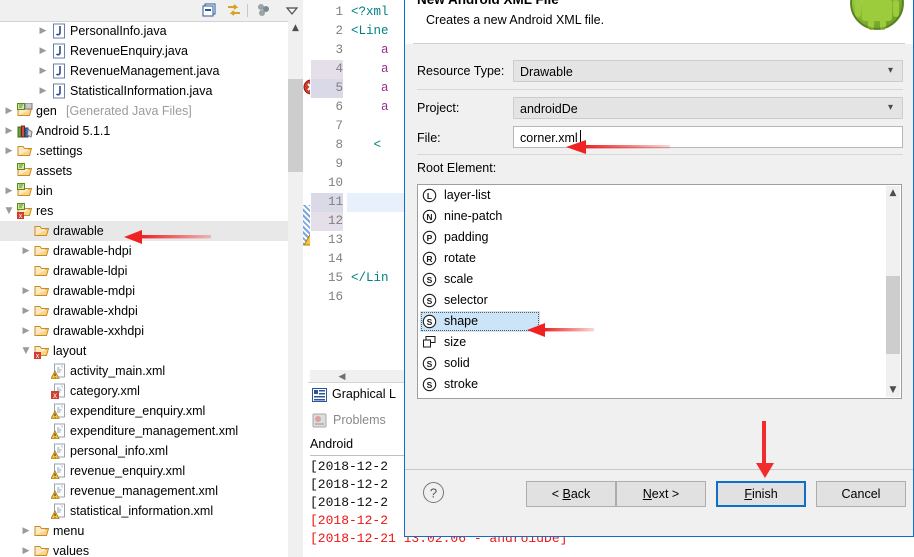 The height and width of the screenshot is (557, 914). What do you see at coordinates (761, 494) in the screenshot?
I see `finish-button: Finish` at bounding box center [761, 494].